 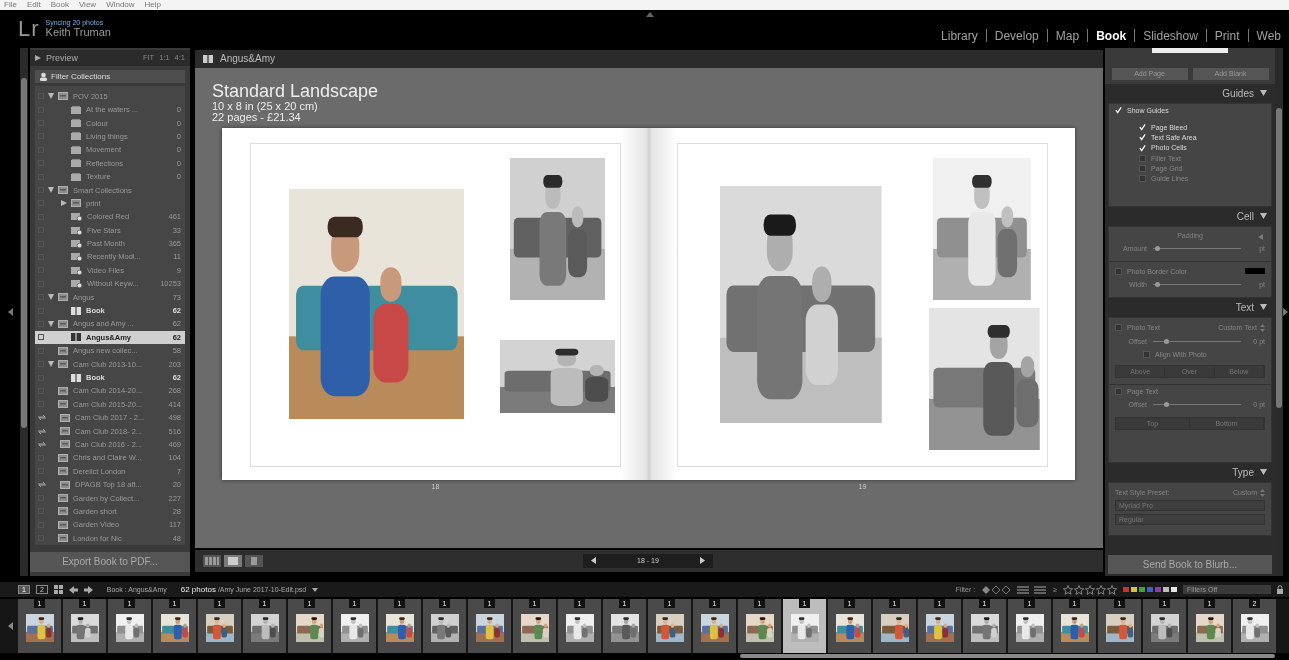 I want to click on module-tab: Book, so click(x=1111, y=35).